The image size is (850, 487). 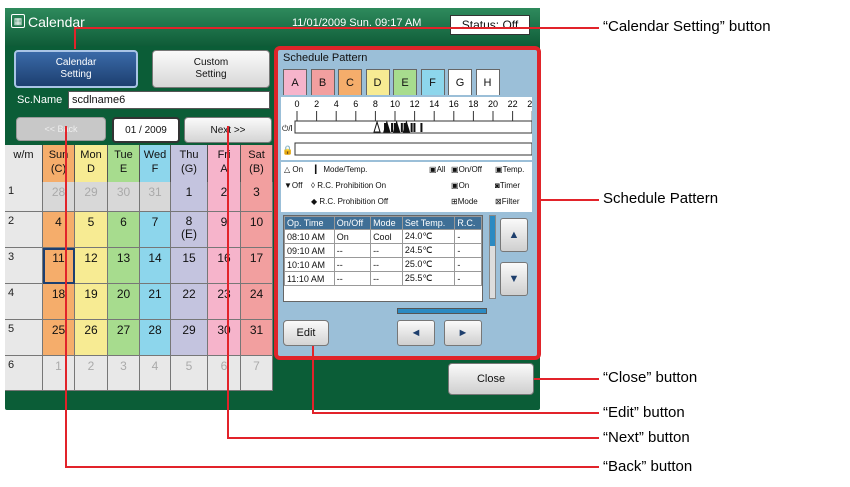 I want to click on calendar-day-cell: 23, so click(x=224, y=302).